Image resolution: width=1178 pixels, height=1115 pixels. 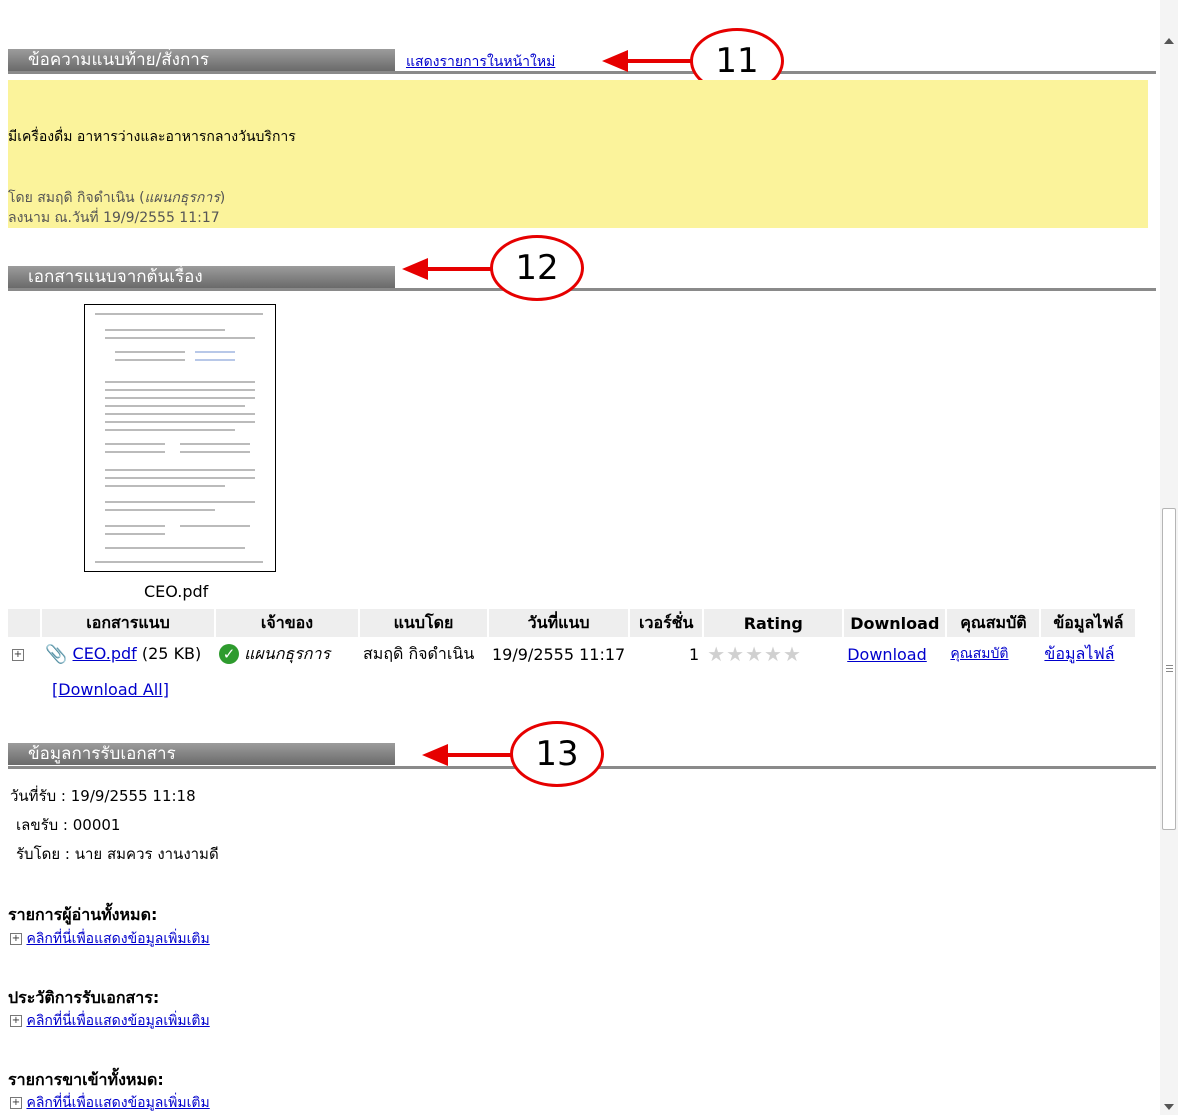 I want to click on col-header: Rating, so click(x=774, y=623).